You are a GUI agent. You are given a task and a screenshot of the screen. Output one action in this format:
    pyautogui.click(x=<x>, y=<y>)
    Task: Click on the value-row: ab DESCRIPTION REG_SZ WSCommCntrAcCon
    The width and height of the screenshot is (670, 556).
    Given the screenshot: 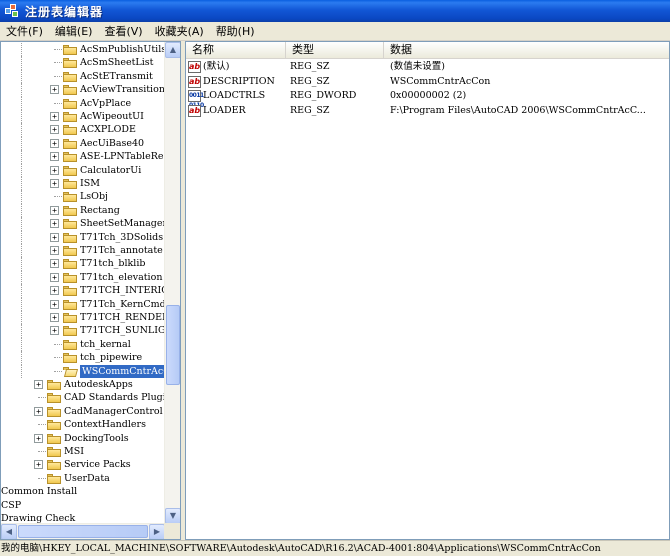 What is the action you would take?
    pyautogui.click(x=427, y=82)
    